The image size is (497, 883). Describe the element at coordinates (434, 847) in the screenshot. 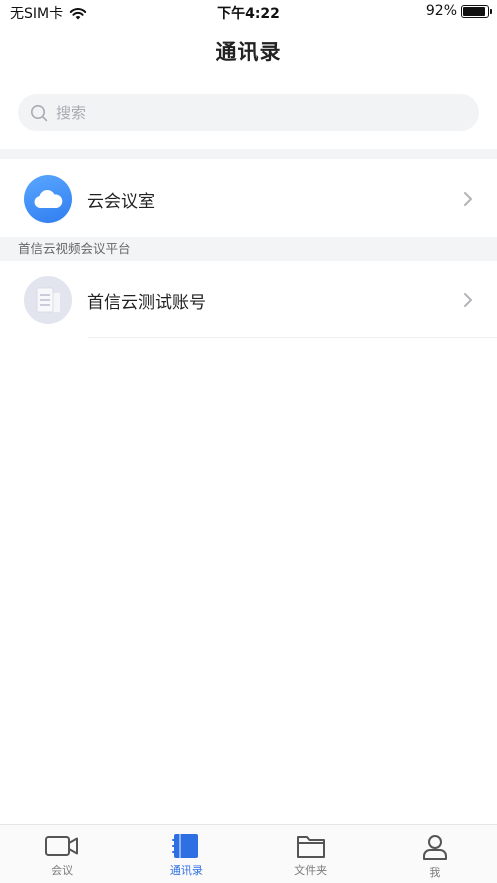

I see `person-icon` at that location.